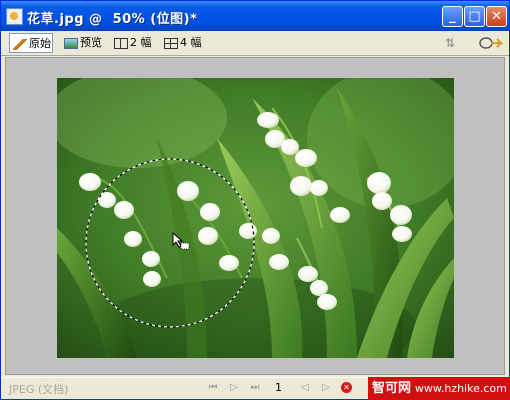 This screenshot has width=510, height=400. I want to click on four-up-icon, so click(171, 43).